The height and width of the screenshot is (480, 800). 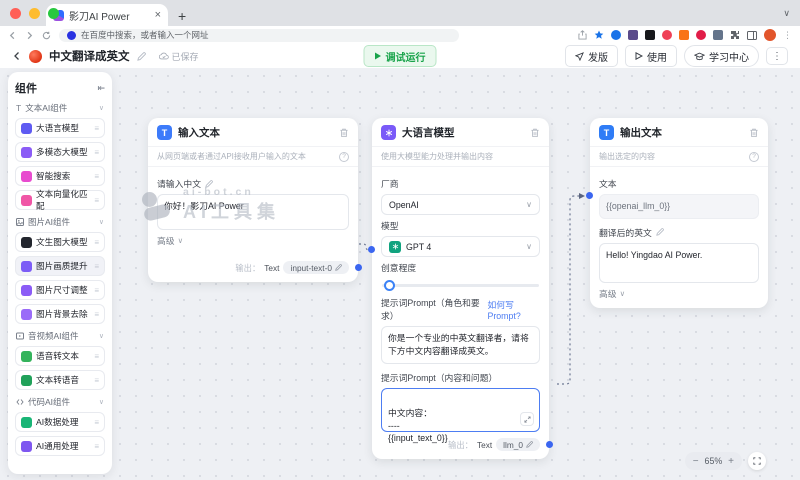 What do you see at coordinates (513, 309) in the screenshot?
I see `prompt-help-link: 如何写Prompt?` at bounding box center [513, 309].